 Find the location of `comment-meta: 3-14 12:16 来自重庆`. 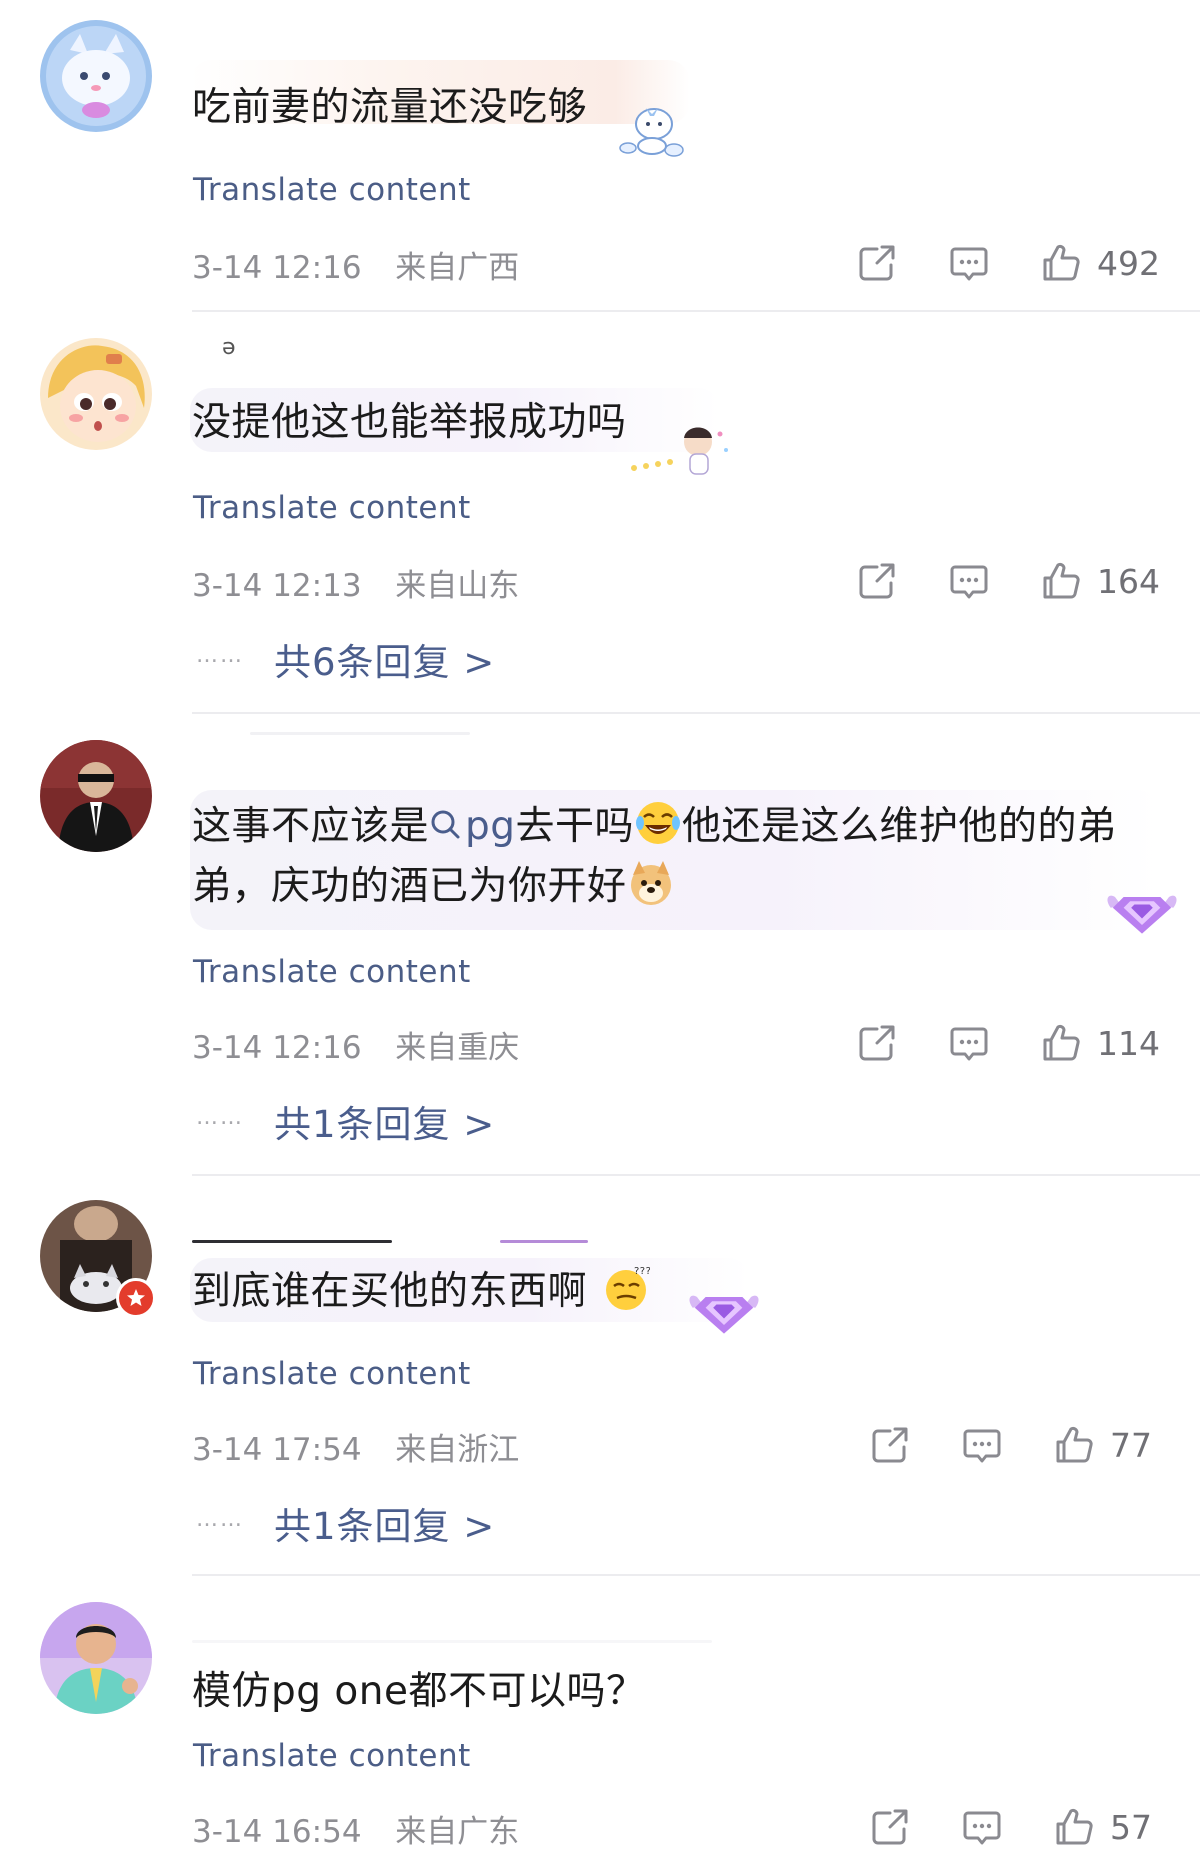

comment-meta: 3-14 12:16 来自重庆 is located at coordinates (355, 1044).